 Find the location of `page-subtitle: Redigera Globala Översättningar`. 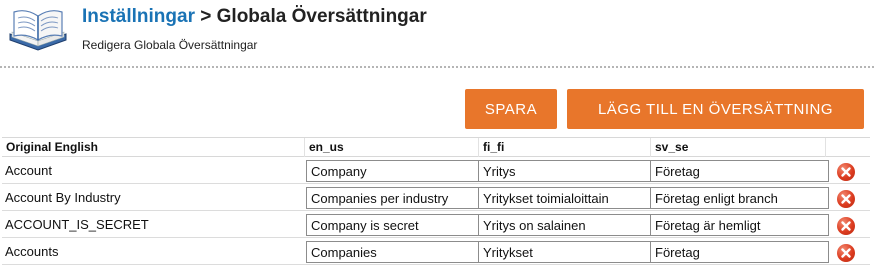

page-subtitle: Redigera Globala Översättningar is located at coordinates (170, 45).